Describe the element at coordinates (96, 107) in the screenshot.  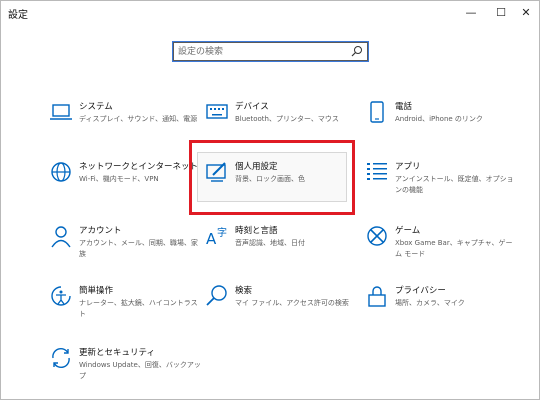
I see `tile-name: システム` at that location.